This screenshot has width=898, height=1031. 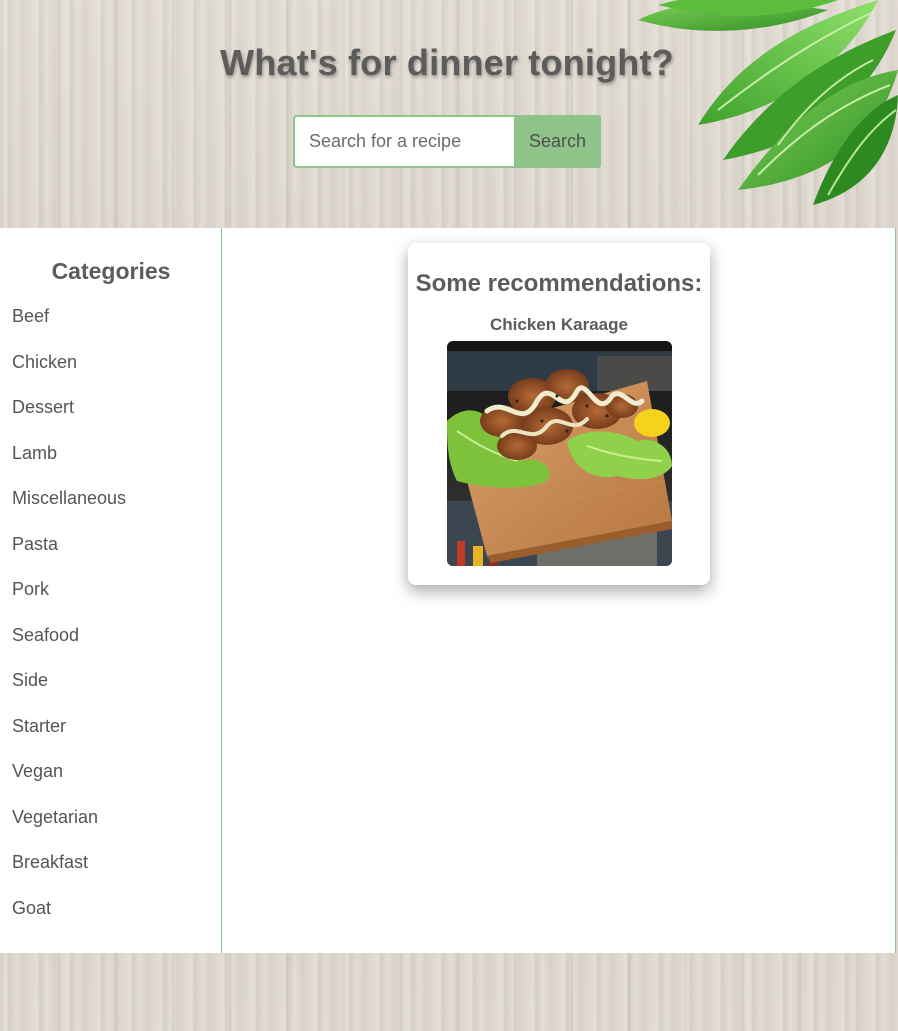 I want to click on category-item-dessert: Dessert, so click(x=69, y=418).